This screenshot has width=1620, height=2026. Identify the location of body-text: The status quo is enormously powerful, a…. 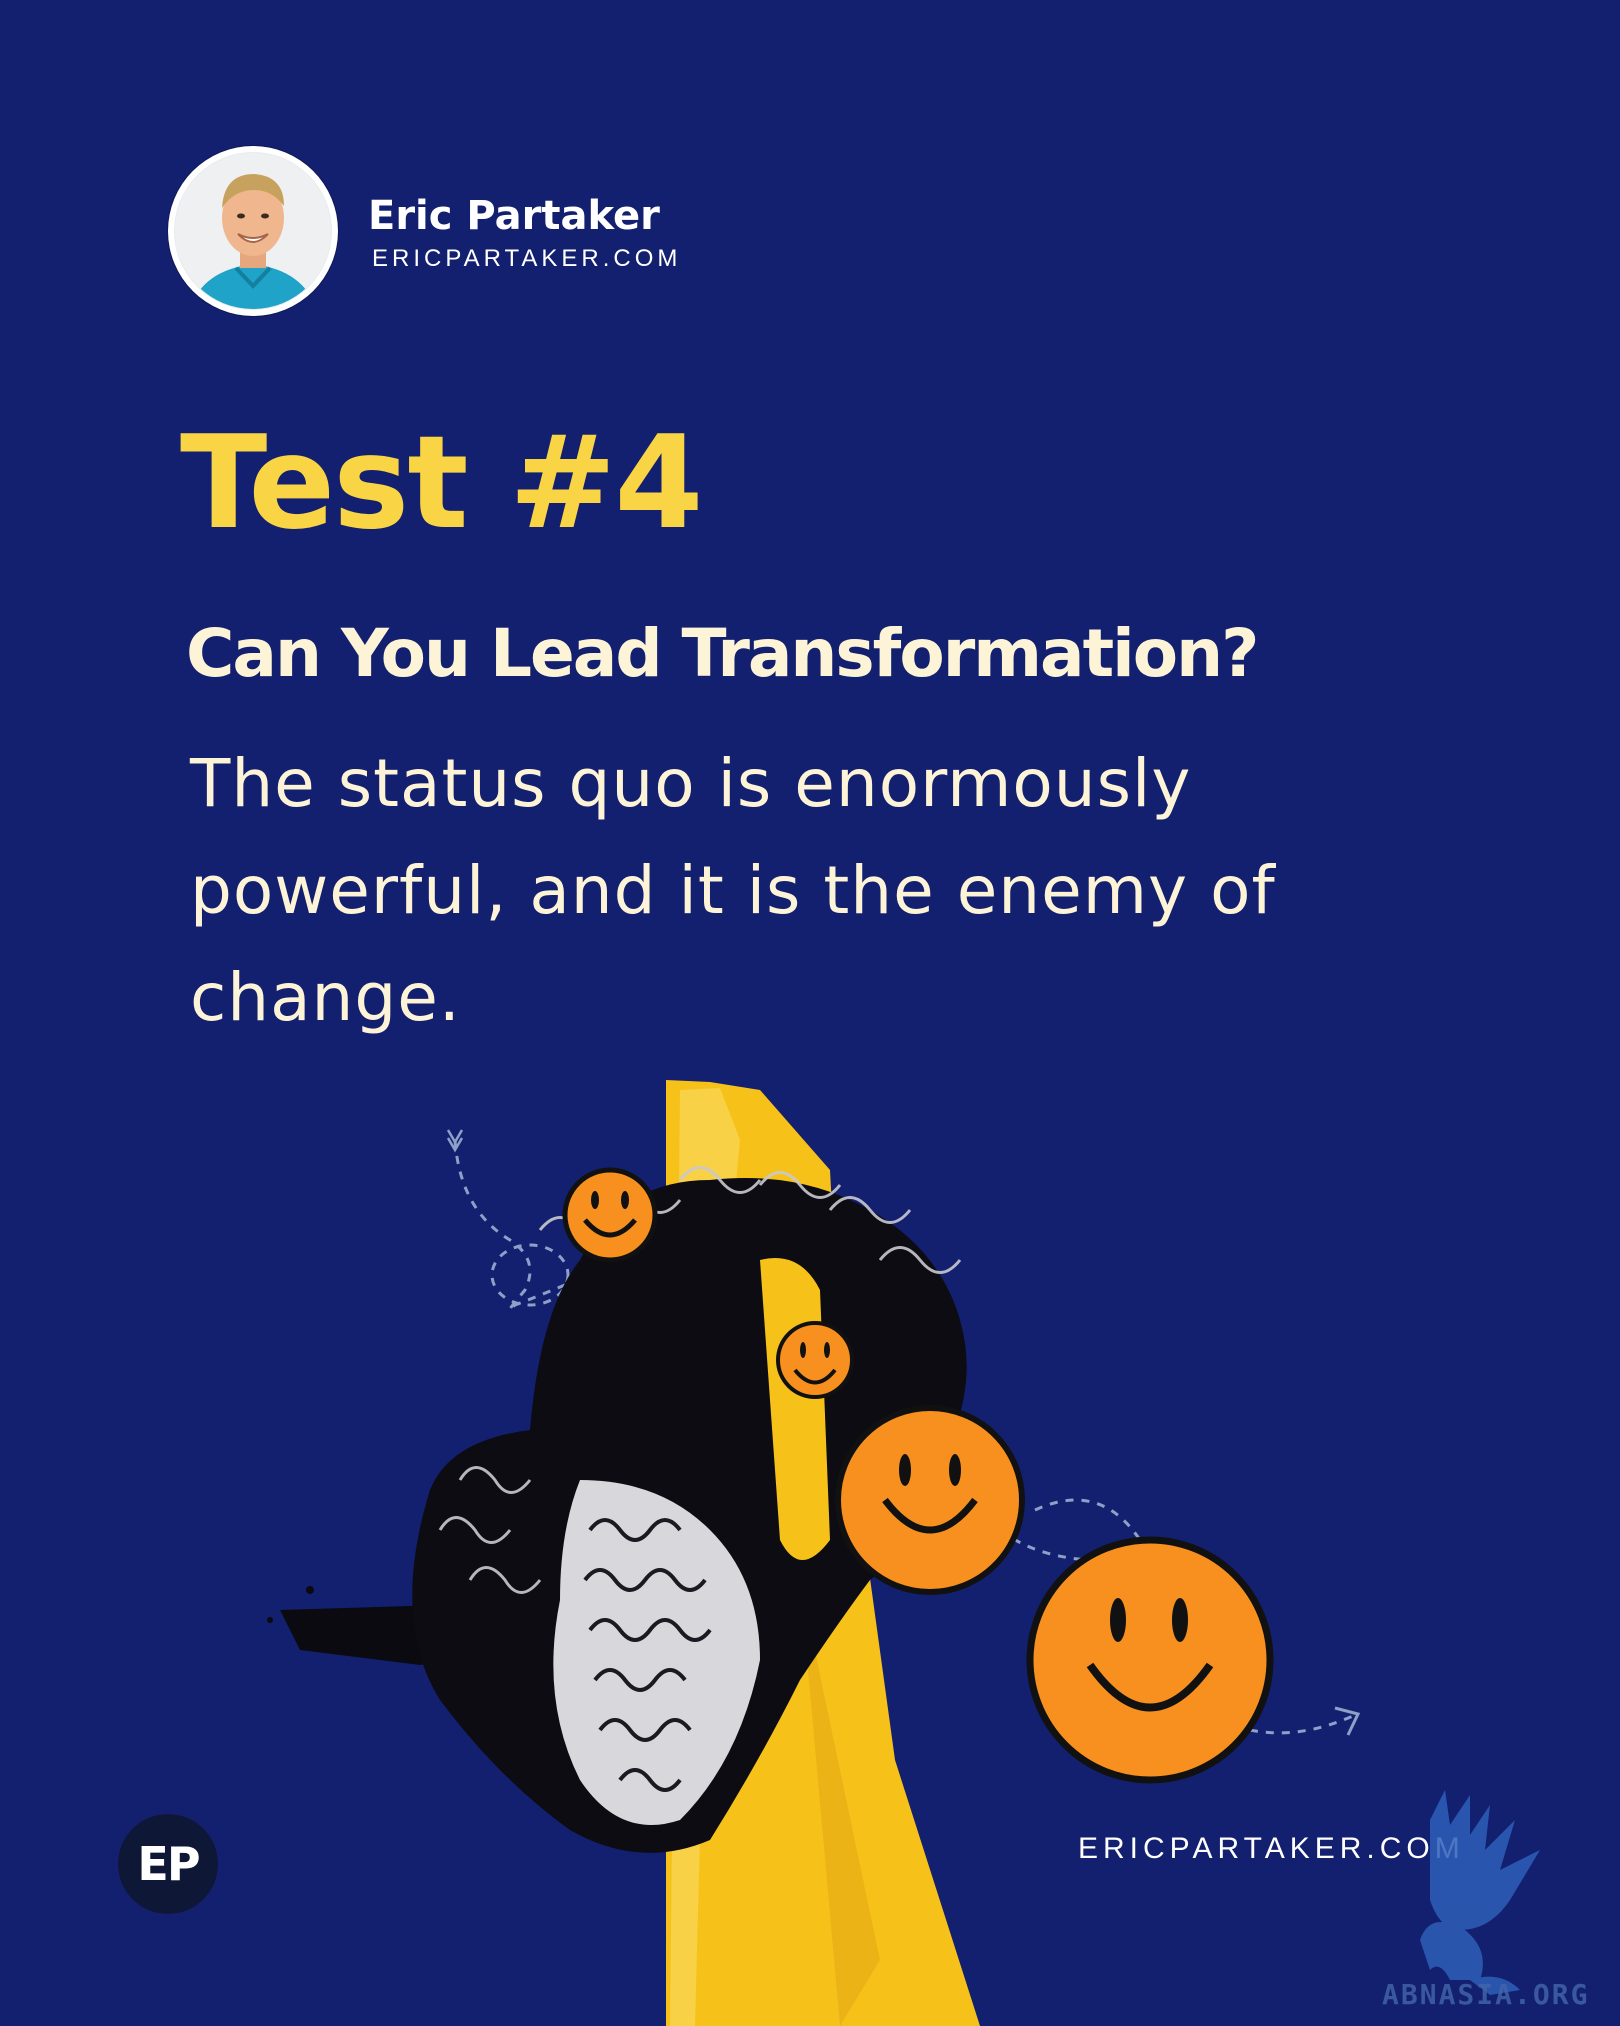
(733, 890).